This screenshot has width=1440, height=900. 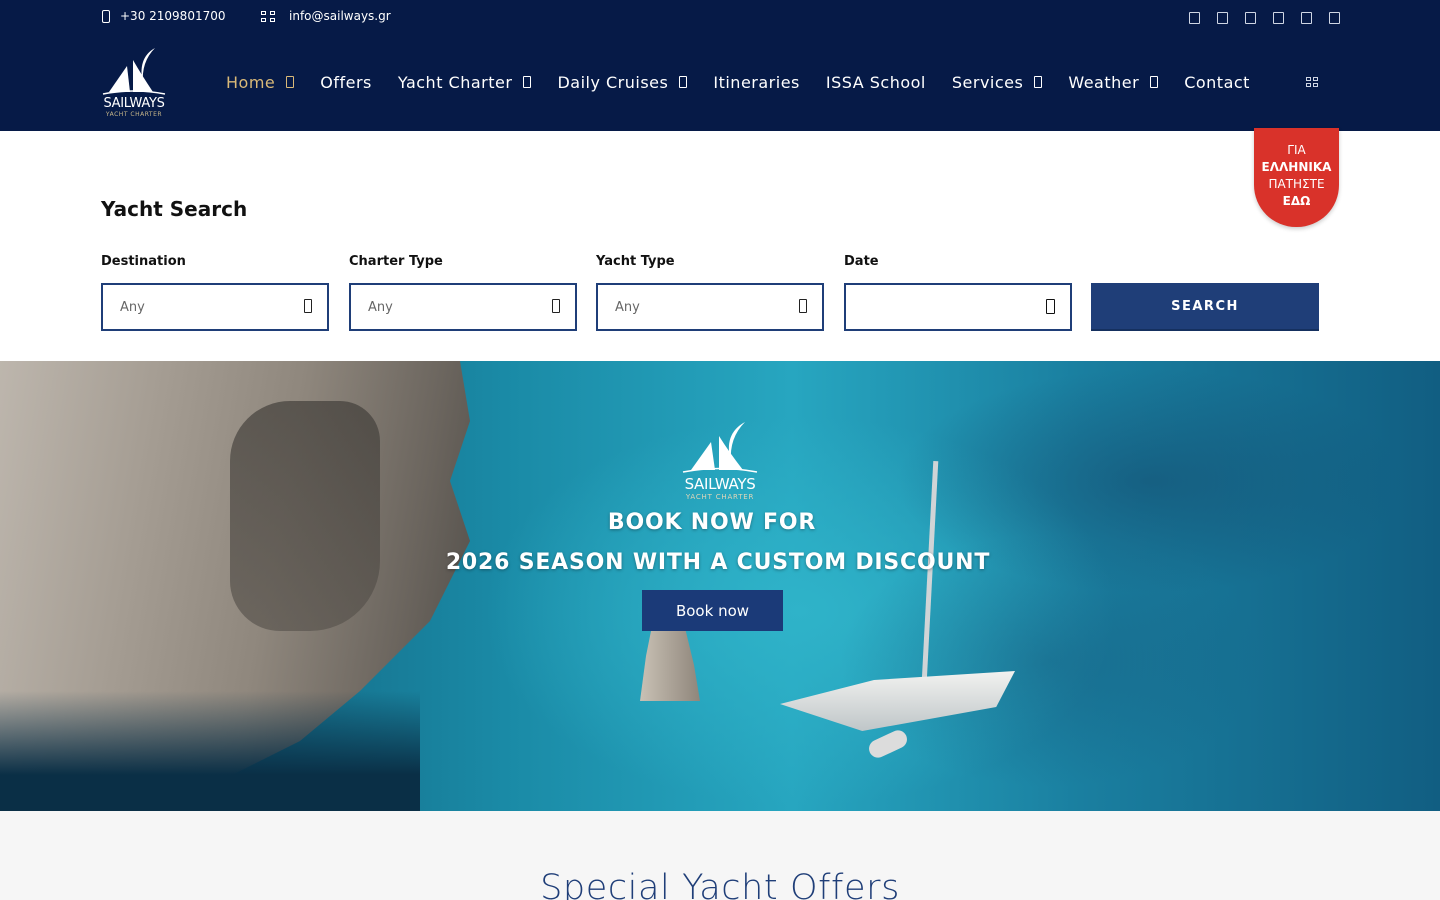 I want to click on envelope-icon, so click(x=268, y=16).